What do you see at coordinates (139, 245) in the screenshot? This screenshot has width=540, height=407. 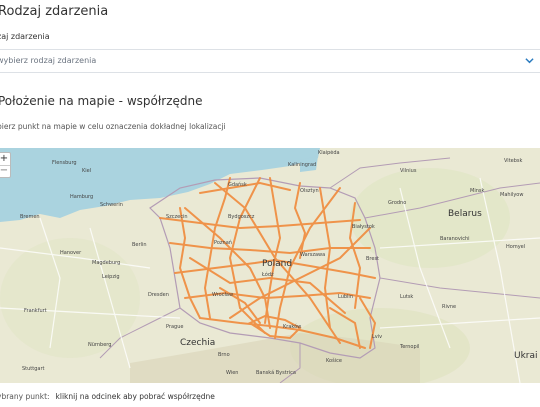 I see `city-berlin: Berlin` at bounding box center [139, 245].